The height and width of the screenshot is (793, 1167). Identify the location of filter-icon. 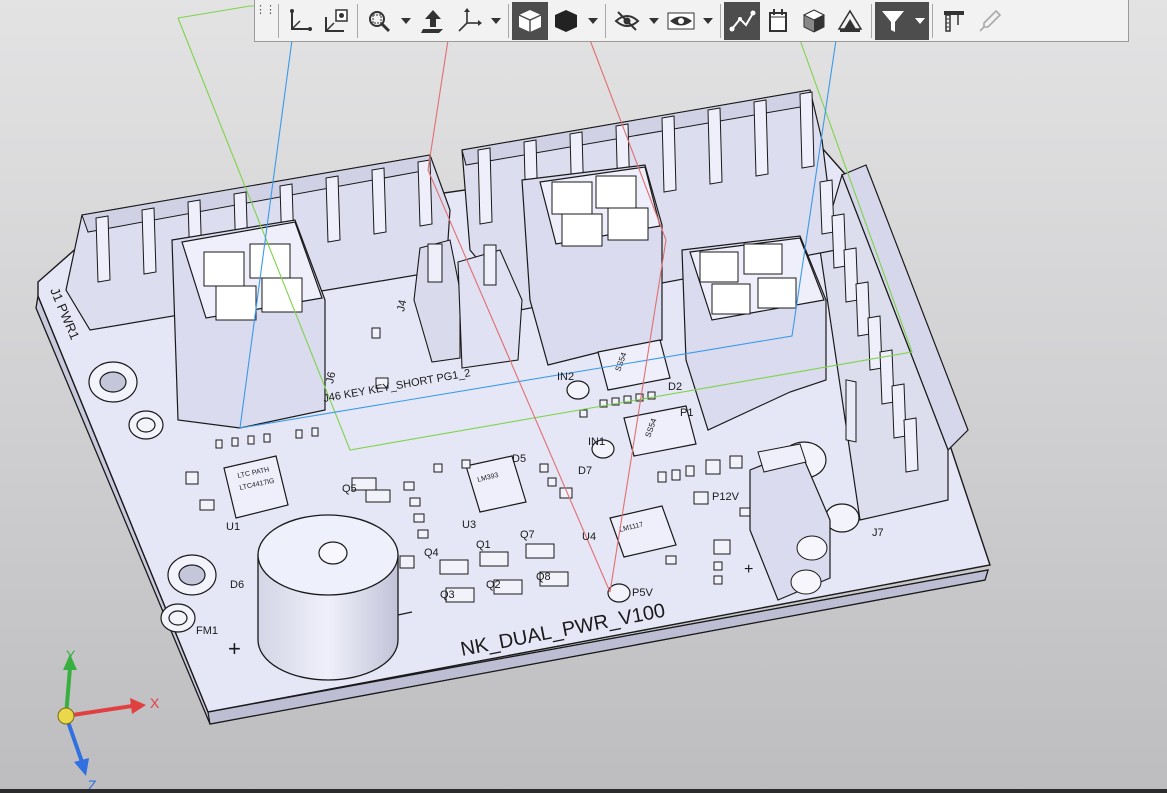
(893, 21).